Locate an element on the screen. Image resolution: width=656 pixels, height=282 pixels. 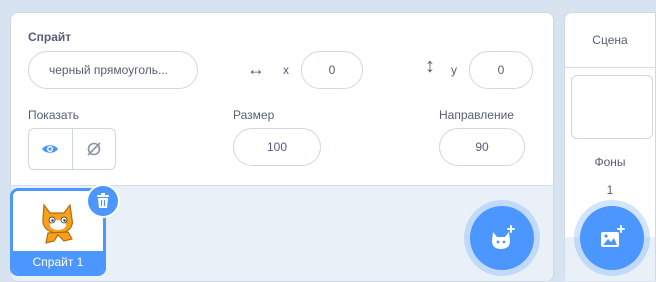
x-input: 0 is located at coordinates (332, 70).